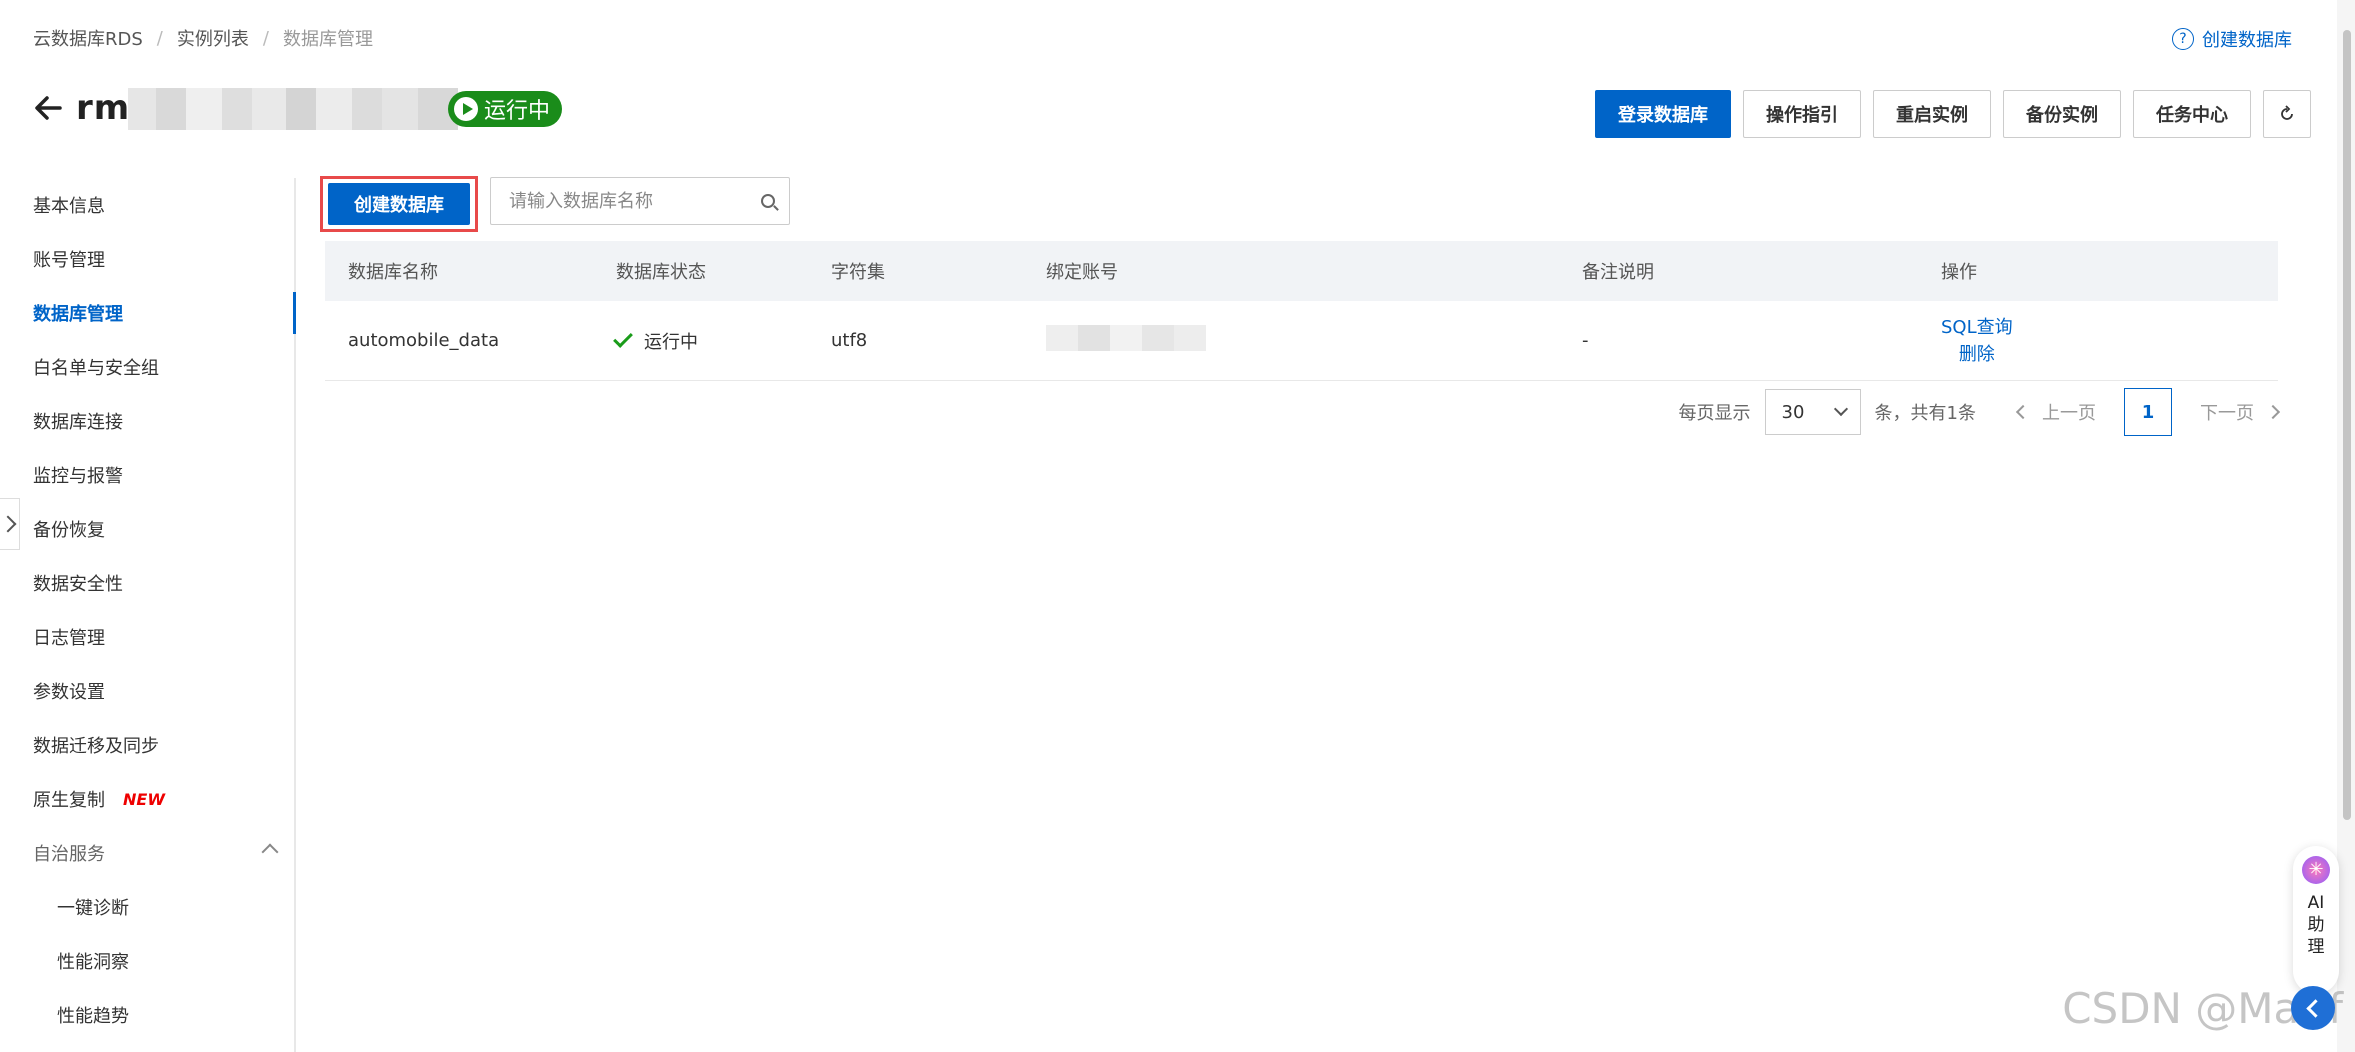 The width and height of the screenshot is (2355, 1052). Describe the element at coordinates (147, 691) in the screenshot. I see `sidebar-item-parameters: 参数设置` at that location.